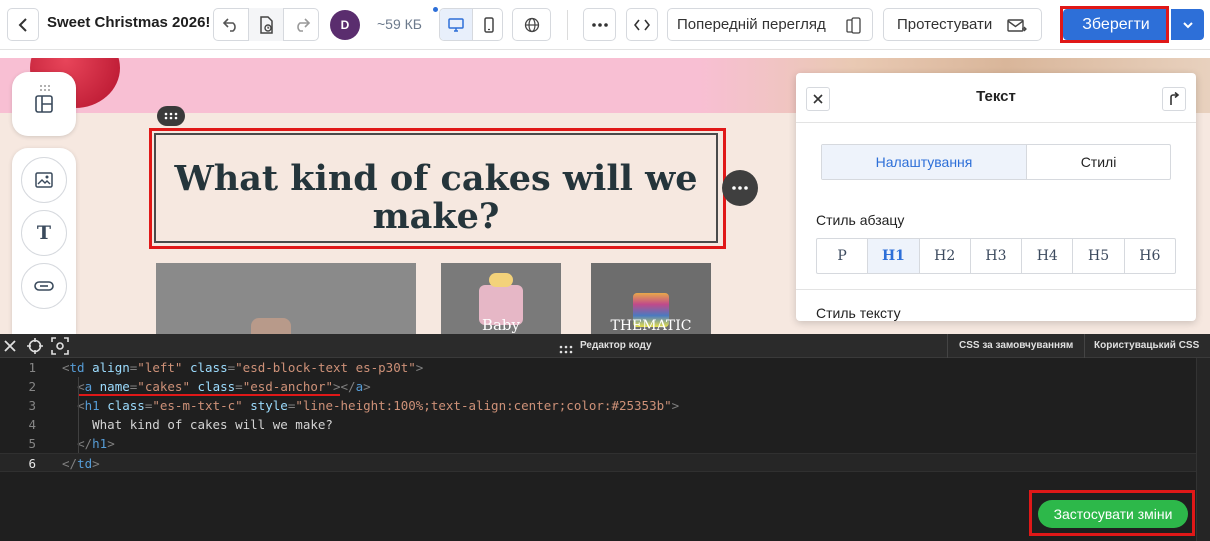 Image resolution: width=1210 pixels, height=541 pixels. Describe the element at coordinates (197, 424) in the screenshot. I see `code-text: What kind of cakes will we make?` at that location.